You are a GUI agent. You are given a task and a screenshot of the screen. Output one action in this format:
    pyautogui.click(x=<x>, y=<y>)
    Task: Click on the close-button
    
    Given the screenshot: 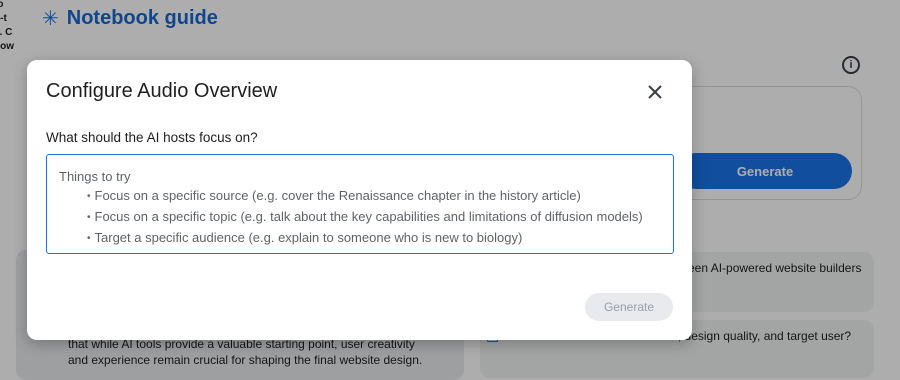 What is the action you would take?
    pyautogui.click(x=655, y=92)
    